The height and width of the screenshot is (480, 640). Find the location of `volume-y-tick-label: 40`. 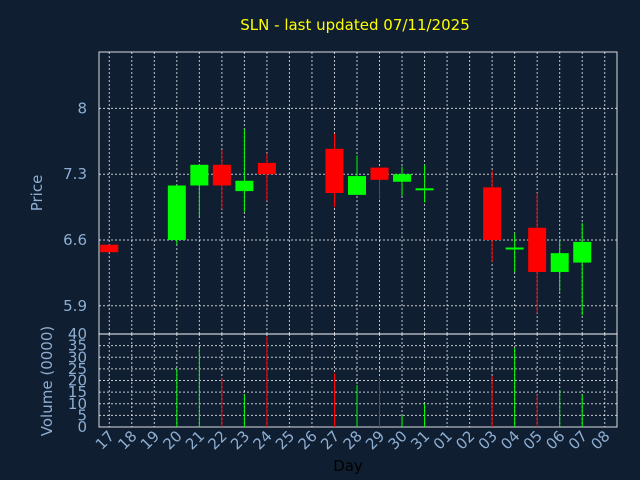

volume-y-tick-label: 40 is located at coordinates (77, 334).